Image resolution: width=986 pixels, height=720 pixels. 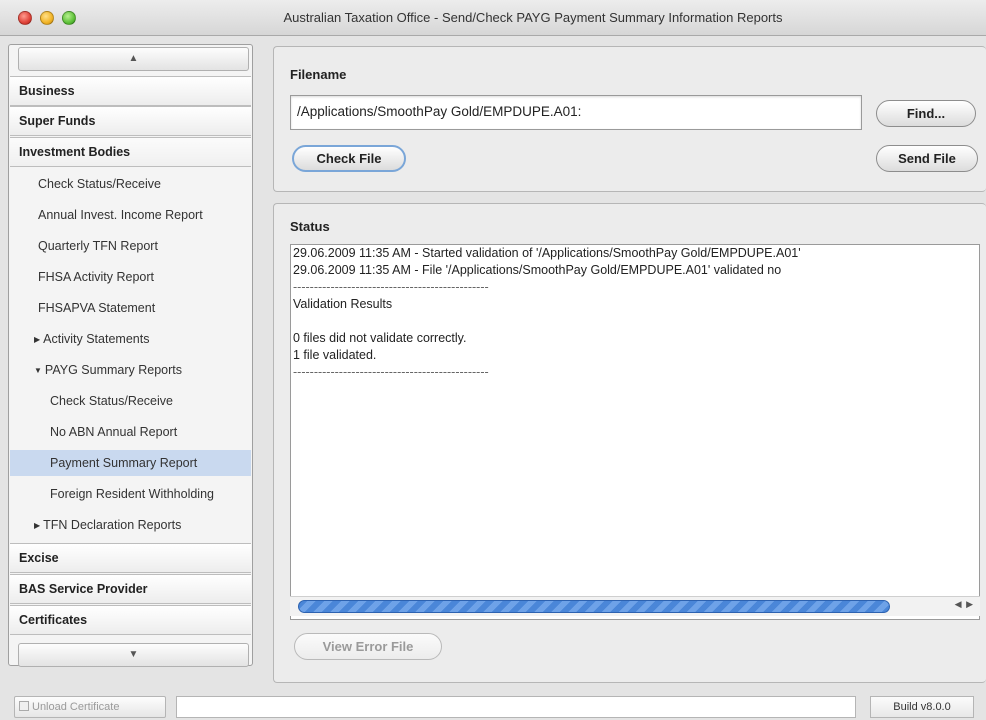 What do you see at coordinates (130, 246) in the screenshot?
I see `sidebar-item-quarterly-tfn-report: Quarterly TFN Report` at bounding box center [130, 246].